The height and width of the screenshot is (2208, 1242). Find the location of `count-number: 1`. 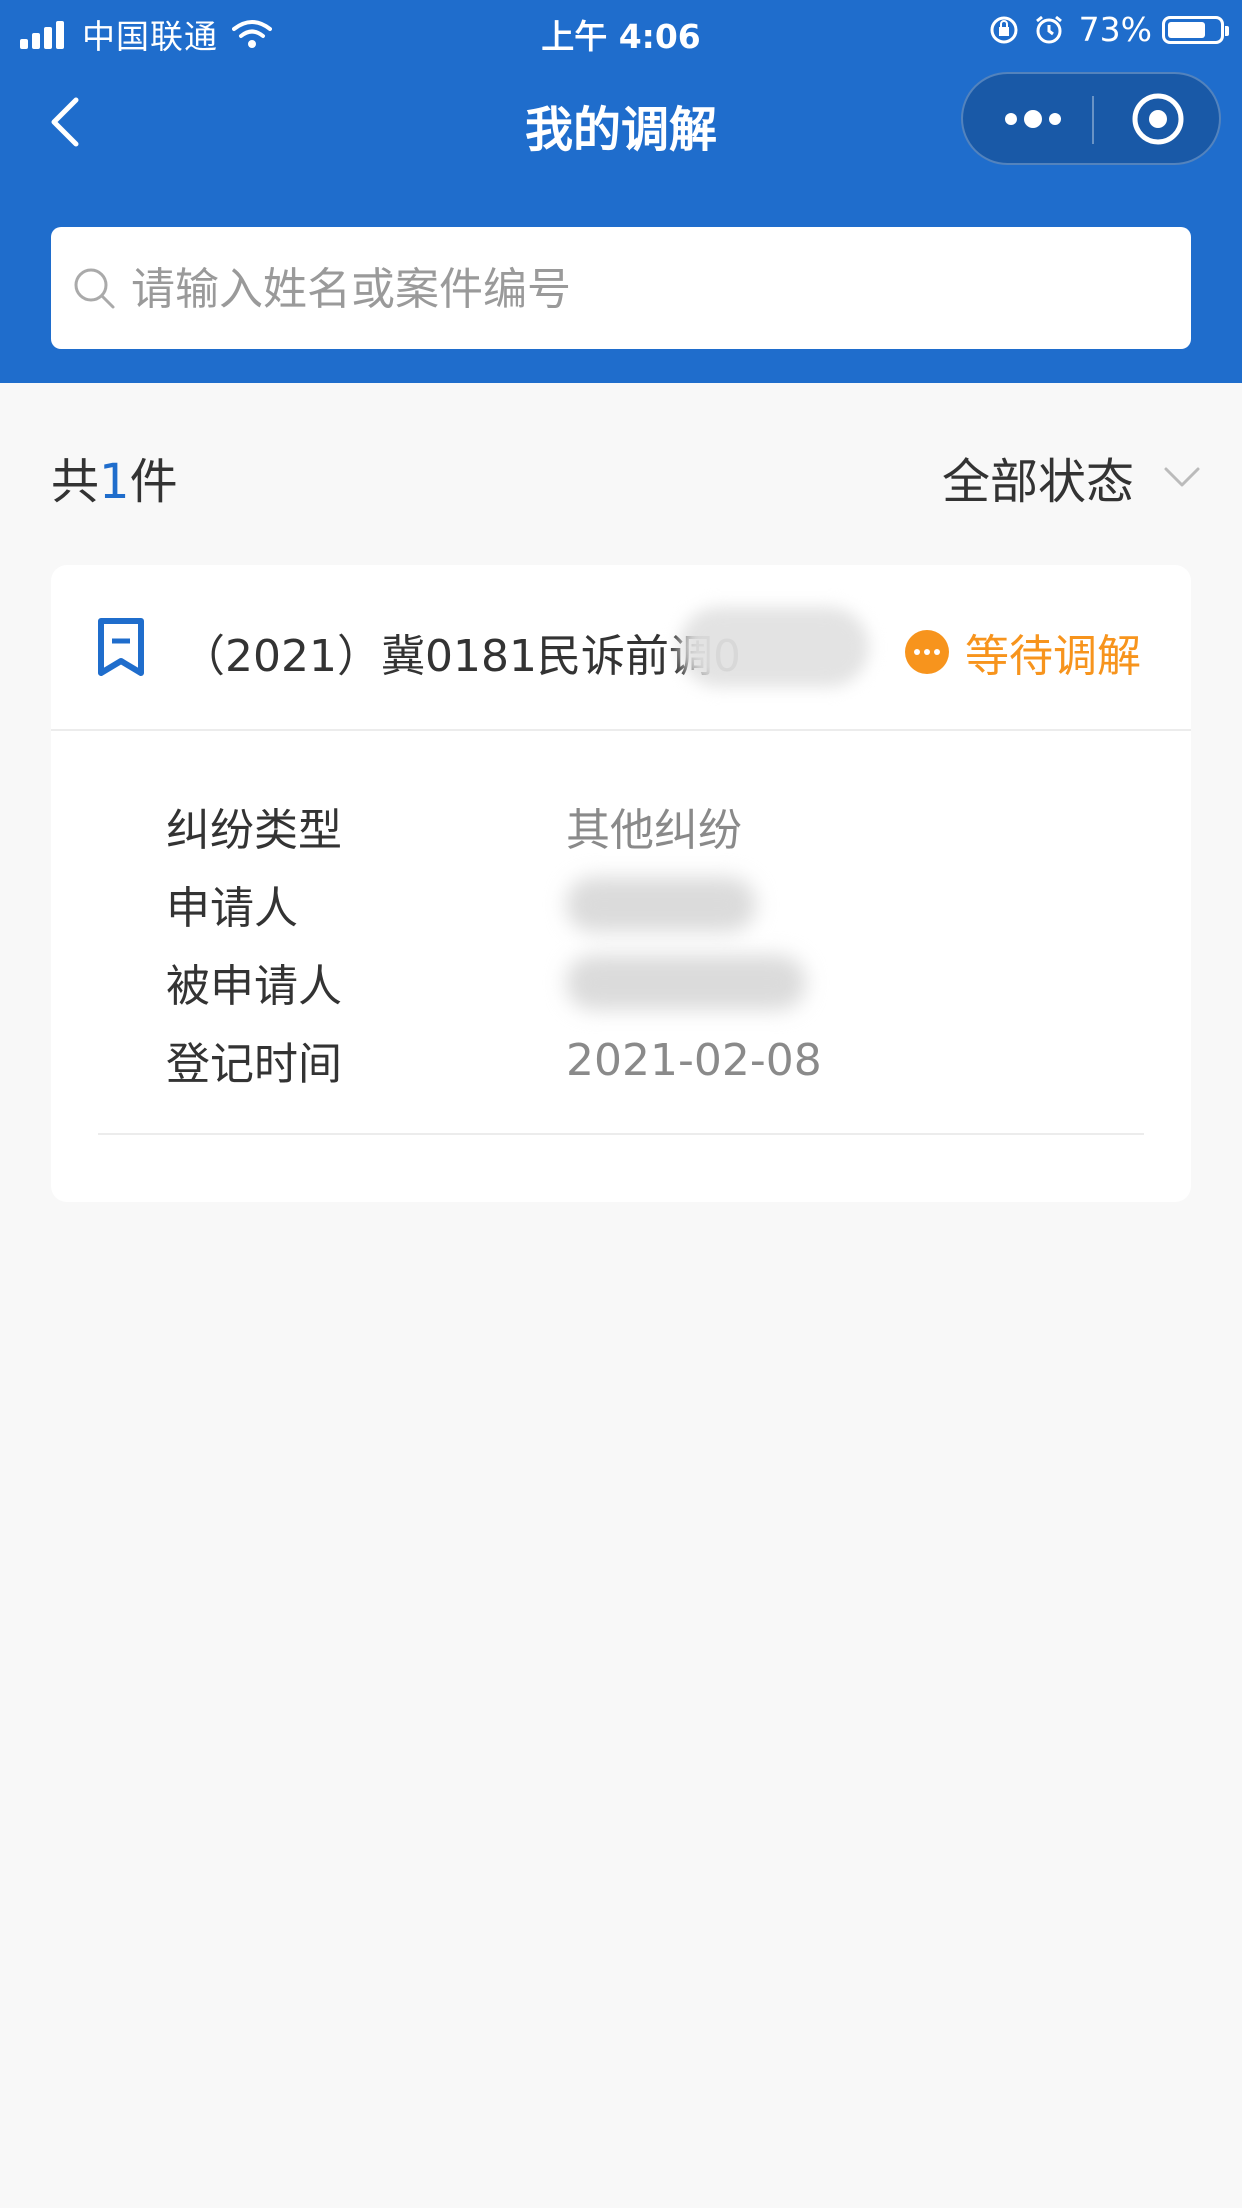

count-number: 1 is located at coordinates (114, 482).